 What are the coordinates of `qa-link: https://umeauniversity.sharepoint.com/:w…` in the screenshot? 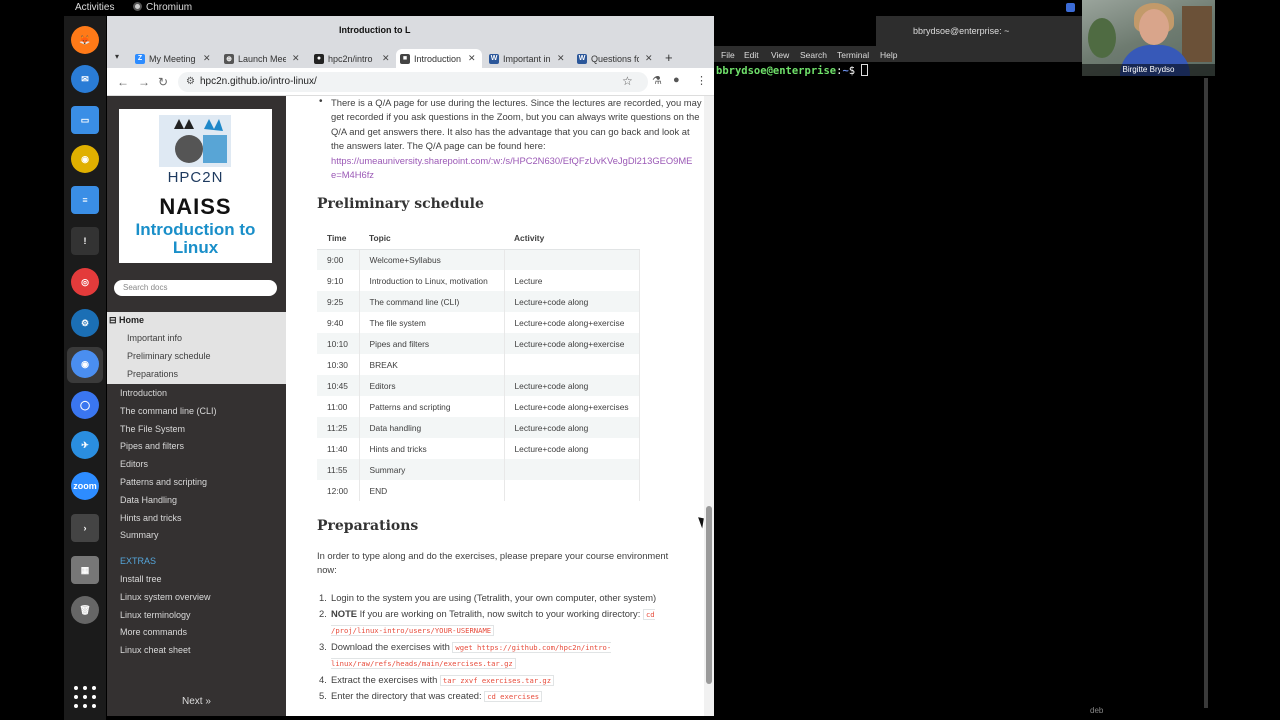 It's located at (511, 167).